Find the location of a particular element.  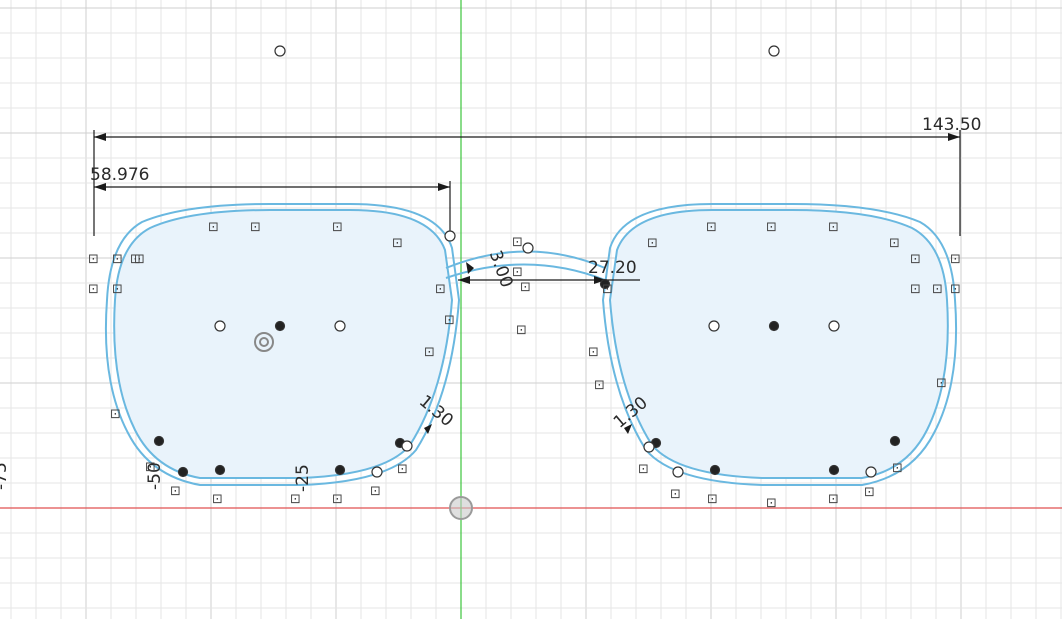

lens-width-label: 58.976 is located at coordinates (119, 175).